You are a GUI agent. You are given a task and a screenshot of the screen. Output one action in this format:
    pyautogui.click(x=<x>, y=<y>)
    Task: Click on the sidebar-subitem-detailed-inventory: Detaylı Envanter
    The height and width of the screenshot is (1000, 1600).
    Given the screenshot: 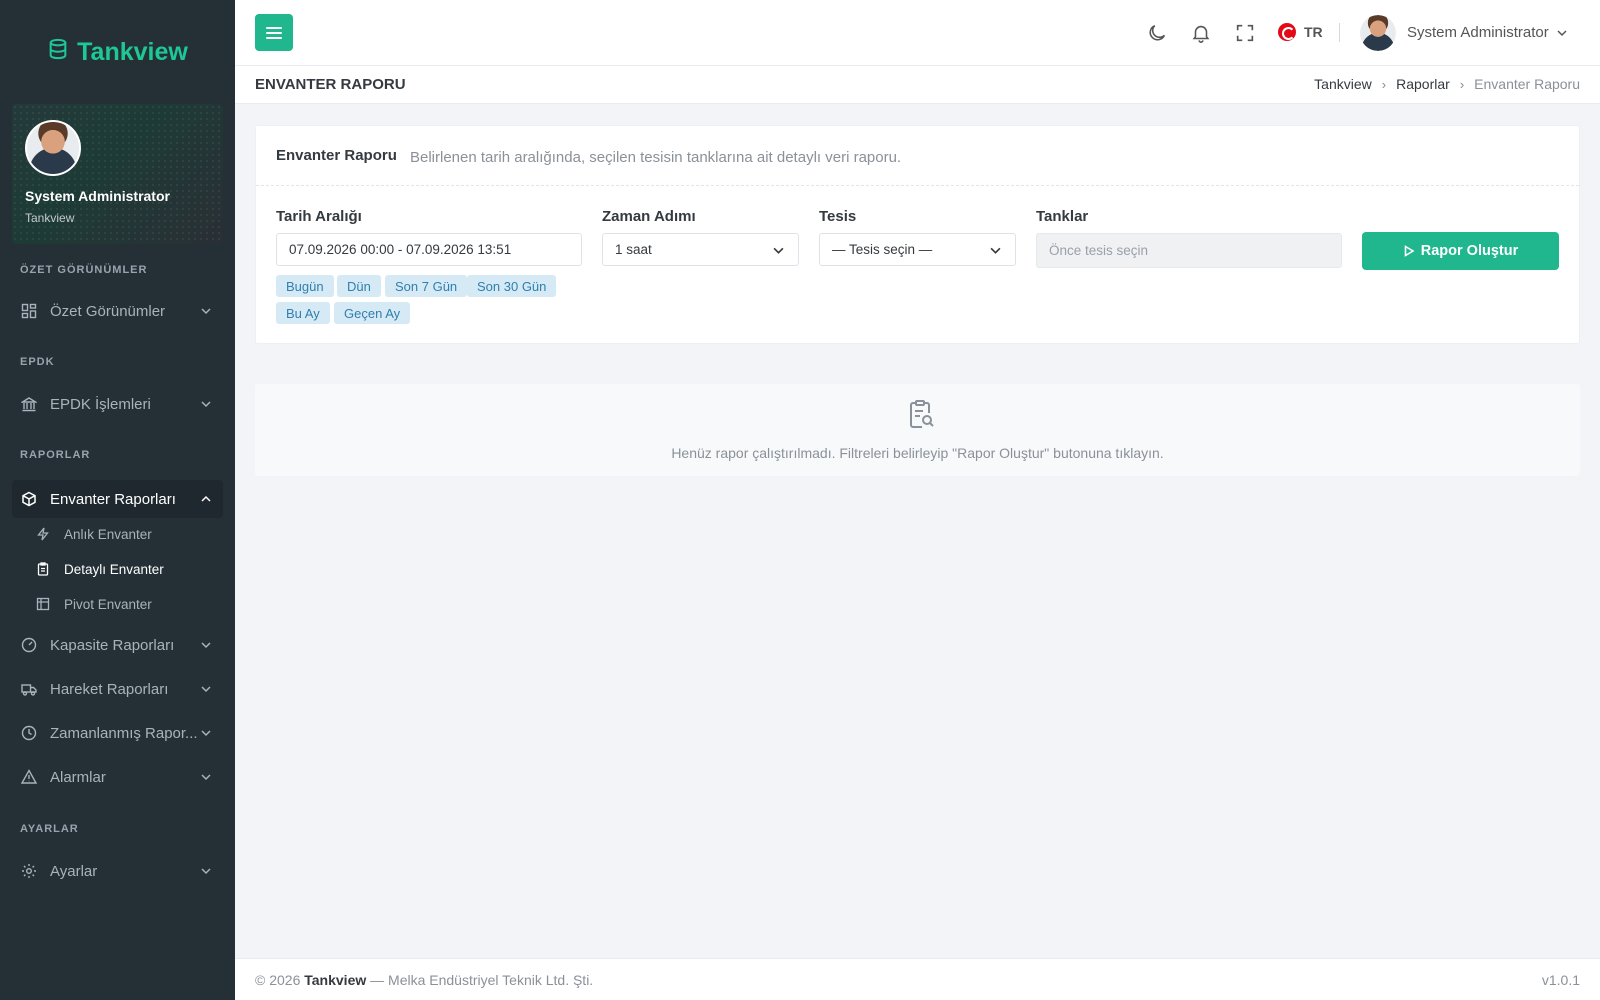 What is the action you would take?
    pyautogui.click(x=100, y=569)
    